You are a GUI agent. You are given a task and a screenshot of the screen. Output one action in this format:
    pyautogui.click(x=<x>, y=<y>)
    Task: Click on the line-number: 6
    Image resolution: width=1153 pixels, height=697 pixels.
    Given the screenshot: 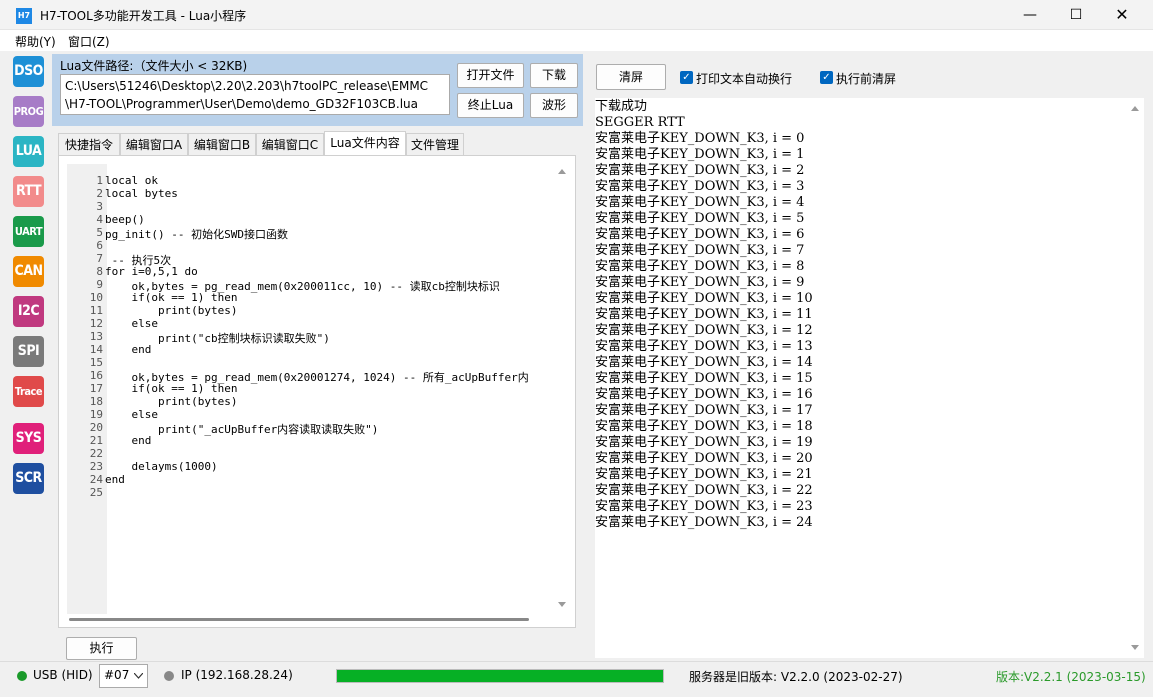 What is the action you would take?
    pyautogui.click(x=99, y=245)
    